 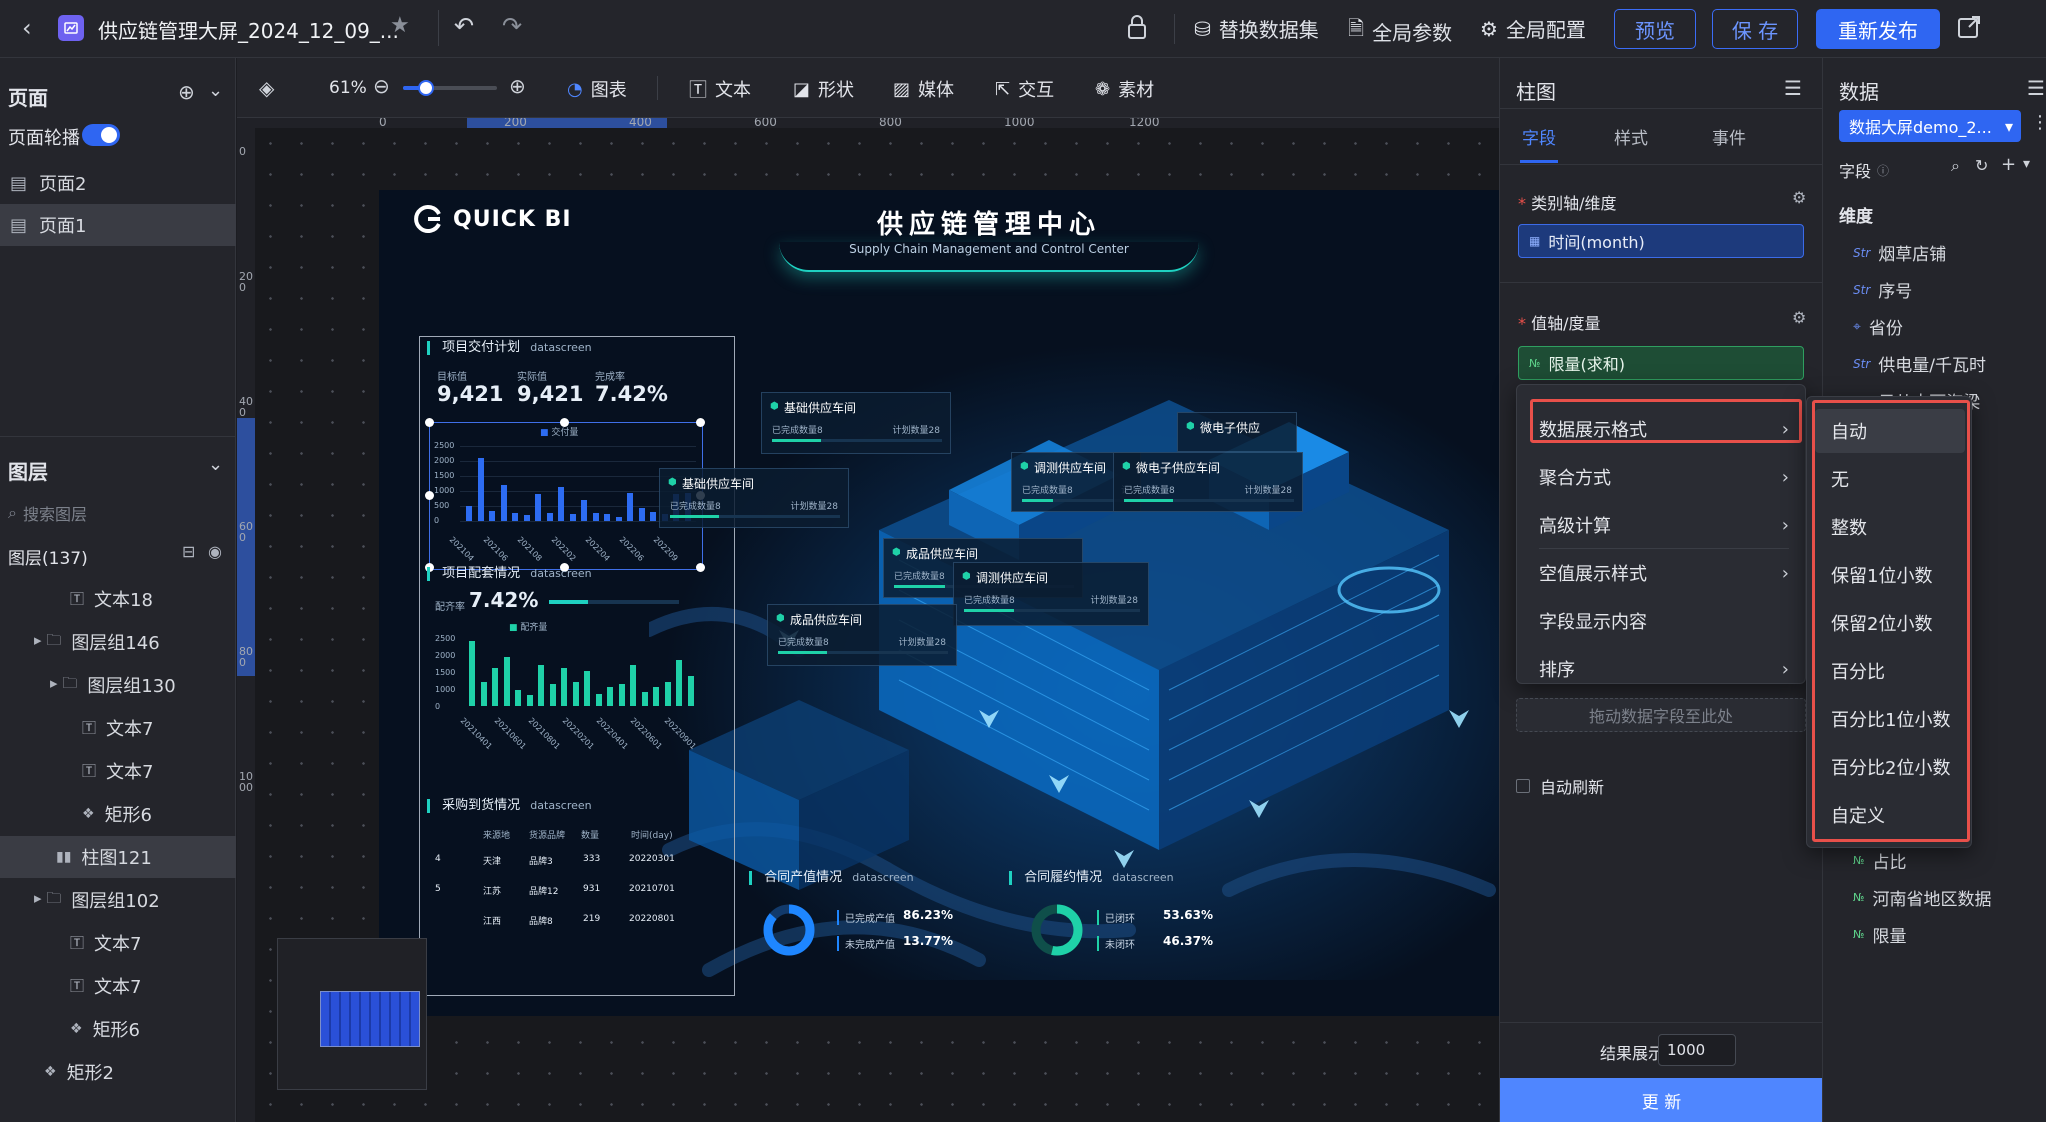 What do you see at coordinates (1523, 786) in the screenshot?
I see `auto-refresh-checkbox` at bounding box center [1523, 786].